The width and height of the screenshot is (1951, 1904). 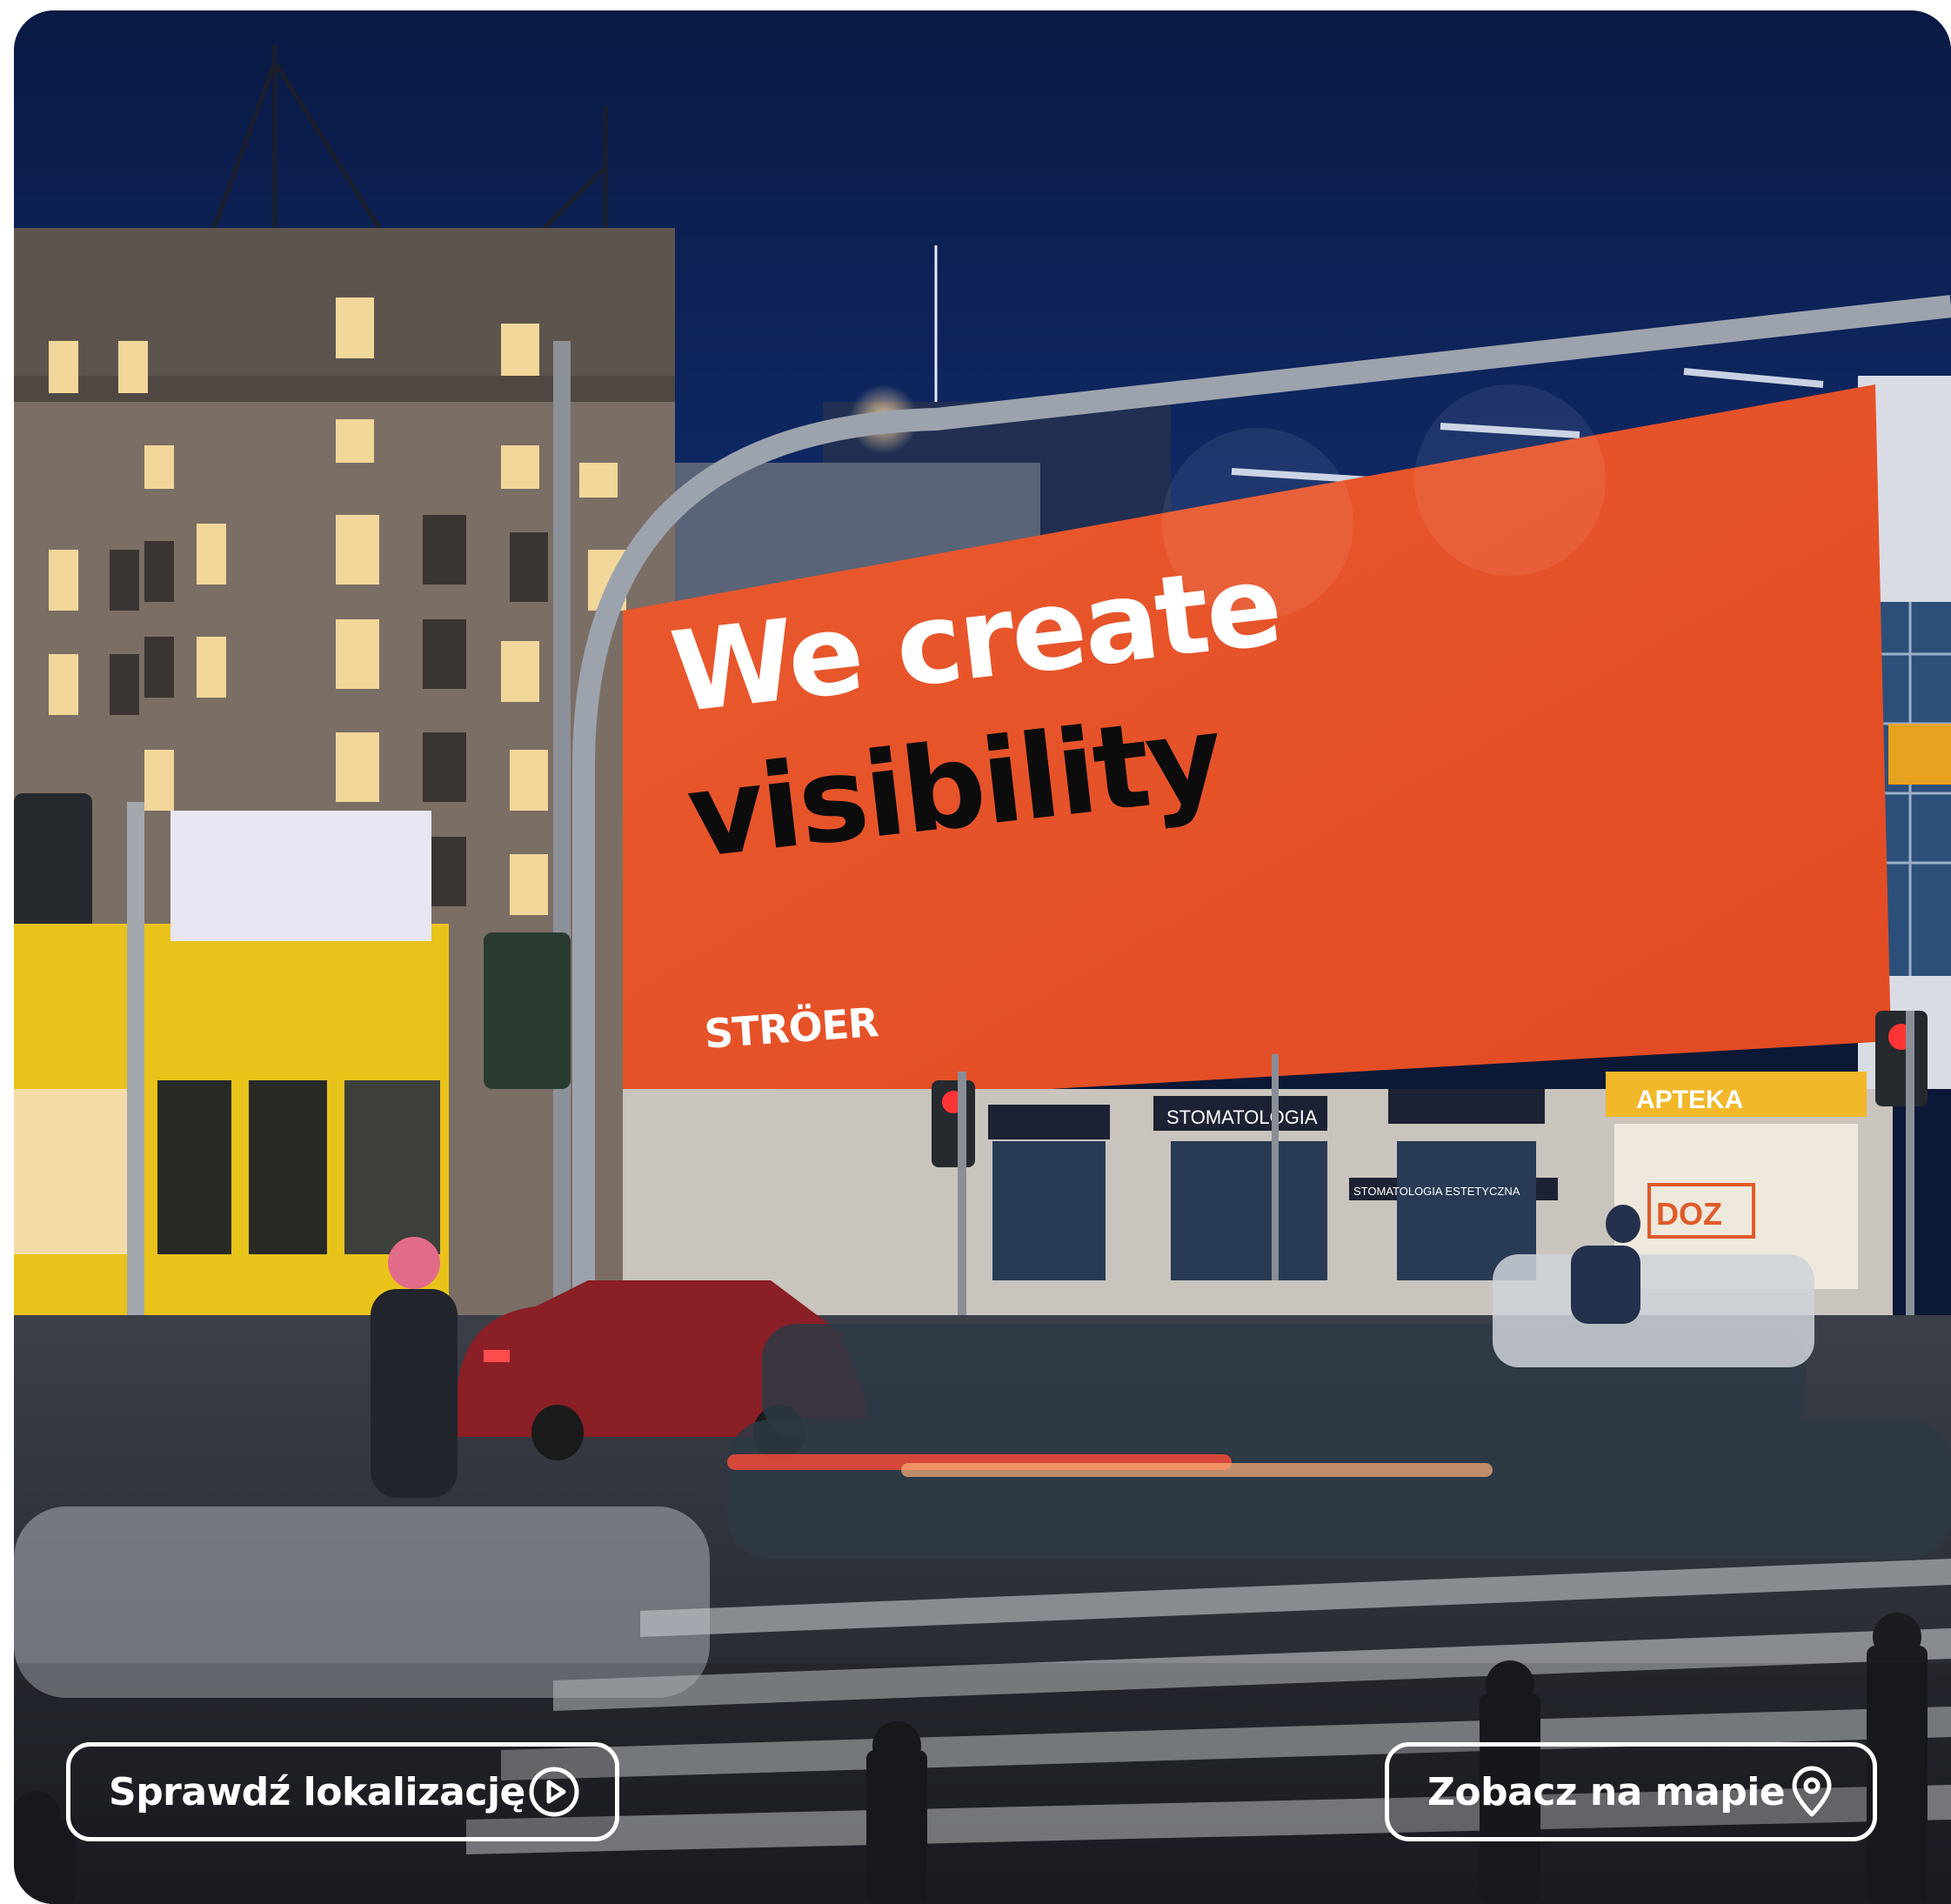 What do you see at coordinates (317, 1791) in the screenshot?
I see `check-location-label: Sprawdź lokalizację` at bounding box center [317, 1791].